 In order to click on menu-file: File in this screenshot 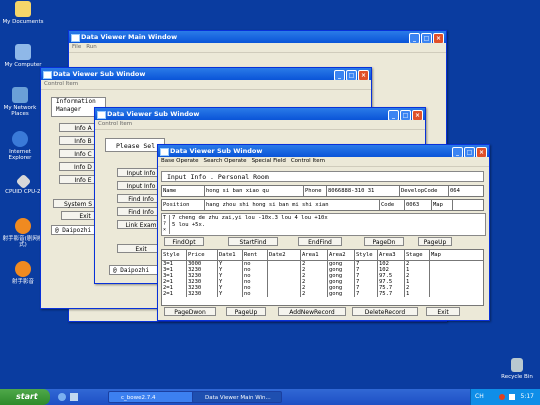, I will do `click(76, 47)`.